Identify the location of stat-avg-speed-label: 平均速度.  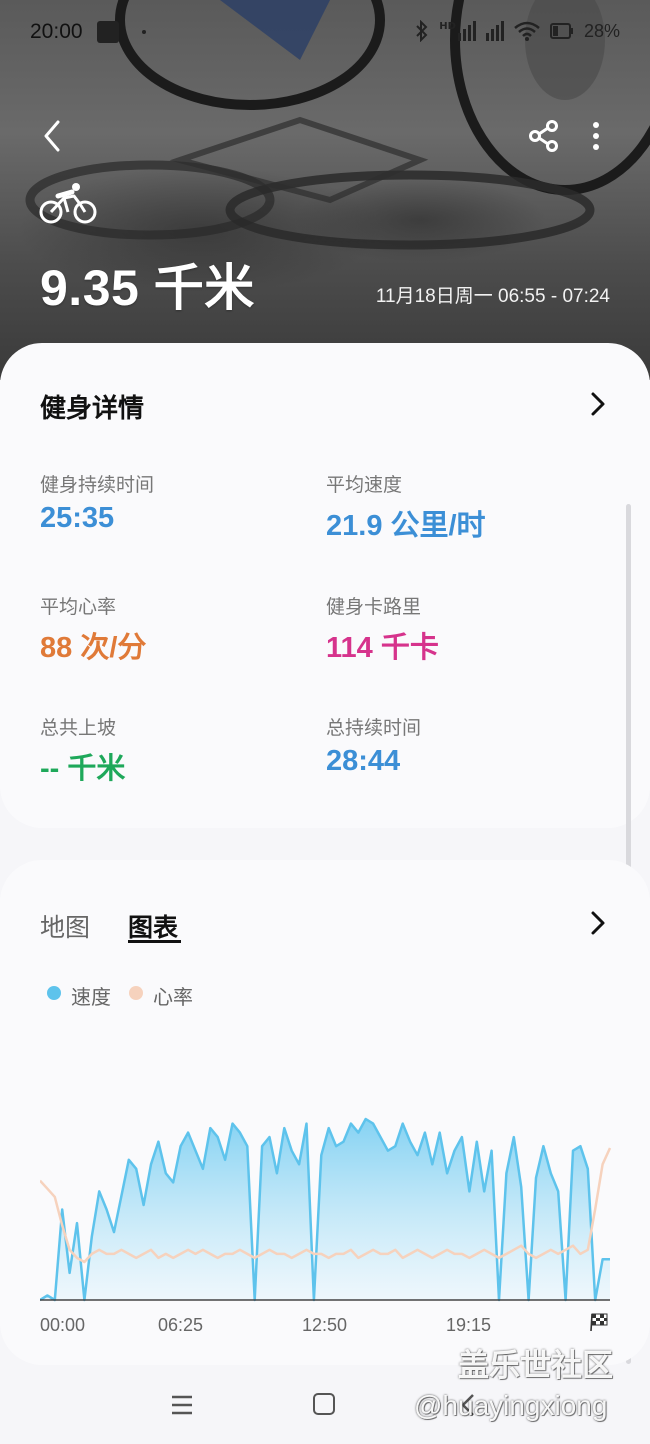
(364, 485).